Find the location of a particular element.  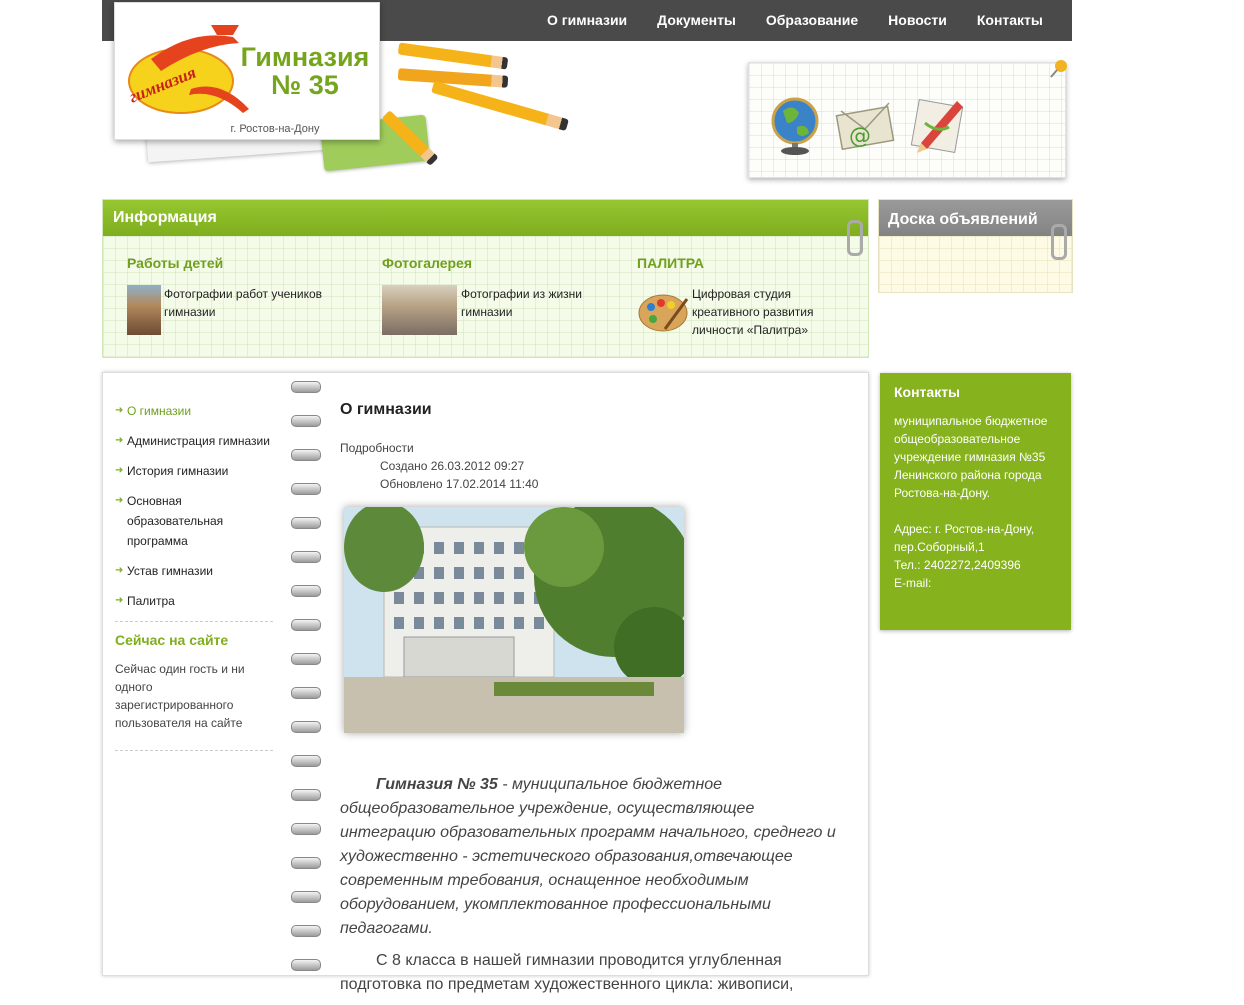

palitra-link: ПАЛИТРА is located at coordinates (747, 263).